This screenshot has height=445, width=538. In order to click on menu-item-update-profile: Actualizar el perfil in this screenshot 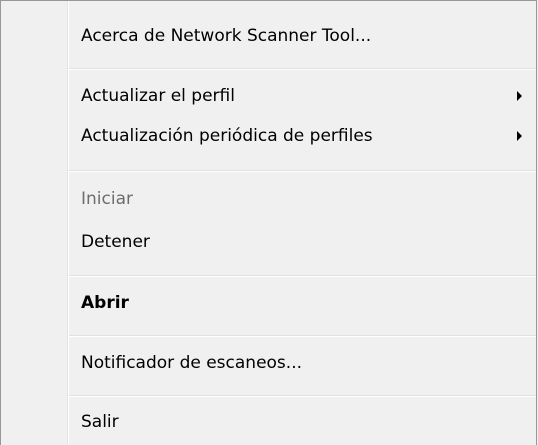, I will do `click(308, 96)`.